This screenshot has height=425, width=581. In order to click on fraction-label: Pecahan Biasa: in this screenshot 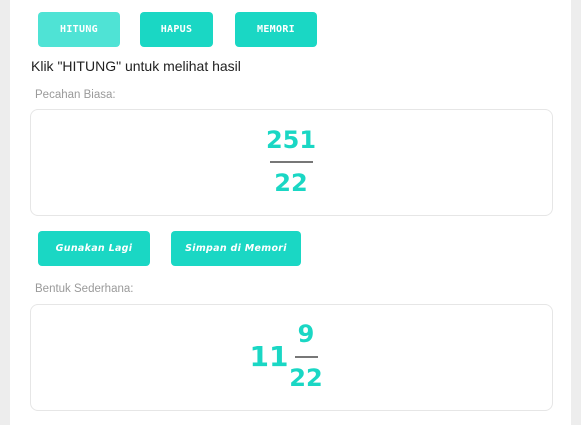, I will do `click(75, 95)`.